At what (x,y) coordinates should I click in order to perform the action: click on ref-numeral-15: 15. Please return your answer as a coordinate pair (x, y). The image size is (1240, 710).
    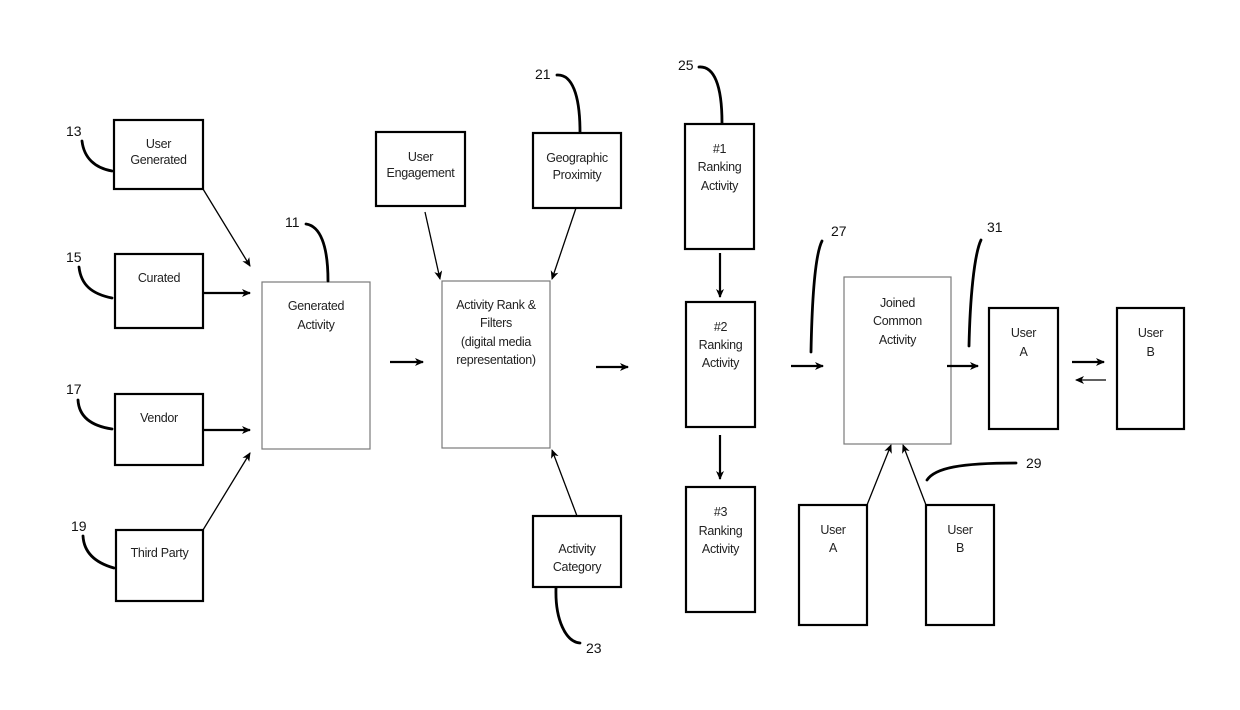
    Looking at the image, I should click on (74, 257).